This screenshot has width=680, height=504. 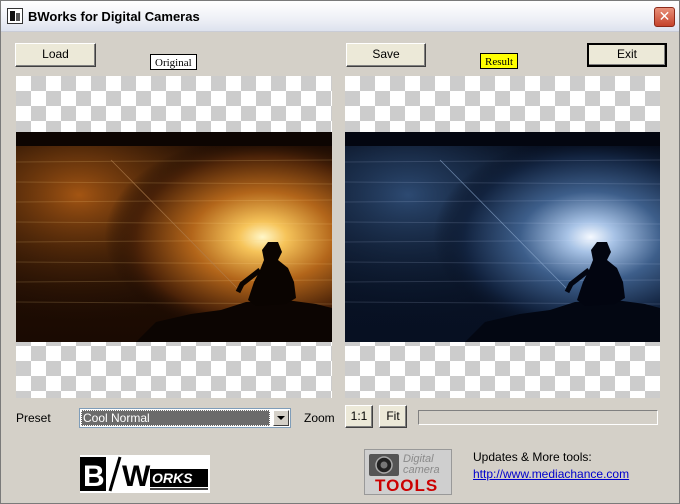 I want to click on load-button: Load, so click(x=55, y=55).